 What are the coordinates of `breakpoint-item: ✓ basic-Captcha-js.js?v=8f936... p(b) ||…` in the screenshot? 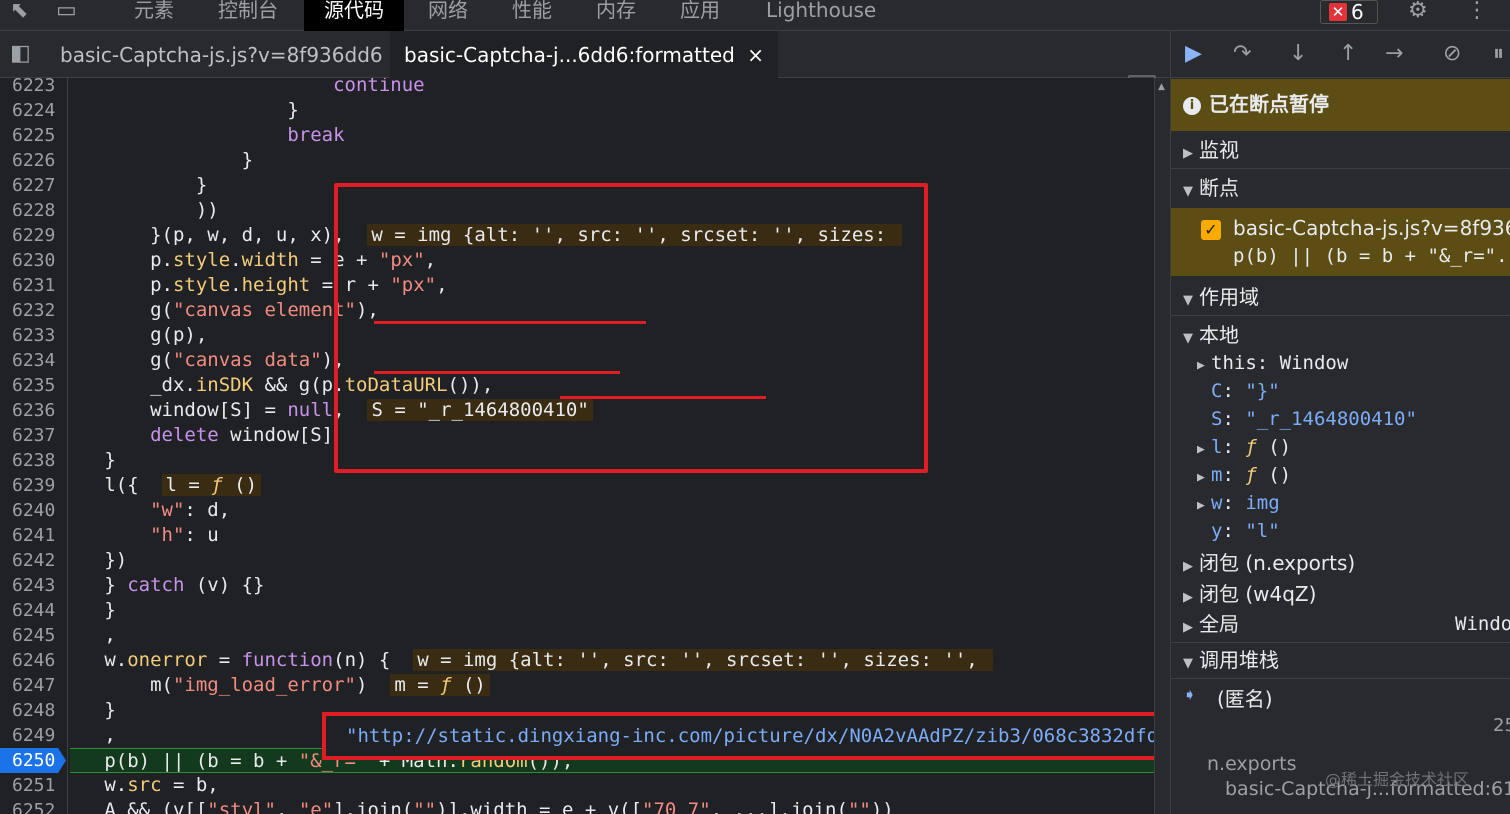 It's located at (1340, 242).